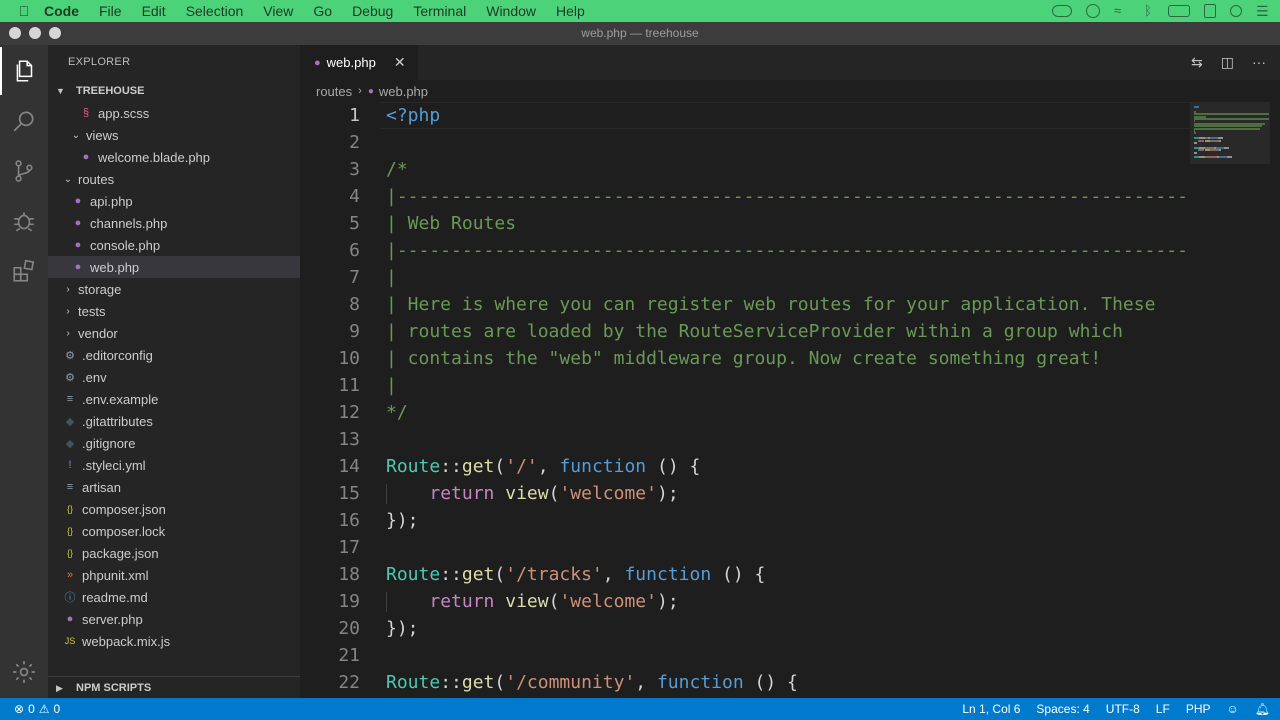 The width and height of the screenshot is (1280, 720). I want to click on info-icon: ⓘ, so click(70, 598).